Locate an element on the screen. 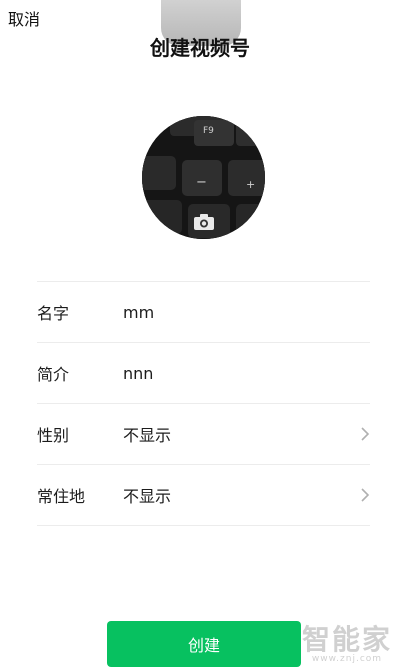 Image resolution: width=400 pixels, height=670 pixels. gender-value: 不显示 is located at coordinates (147, 435).